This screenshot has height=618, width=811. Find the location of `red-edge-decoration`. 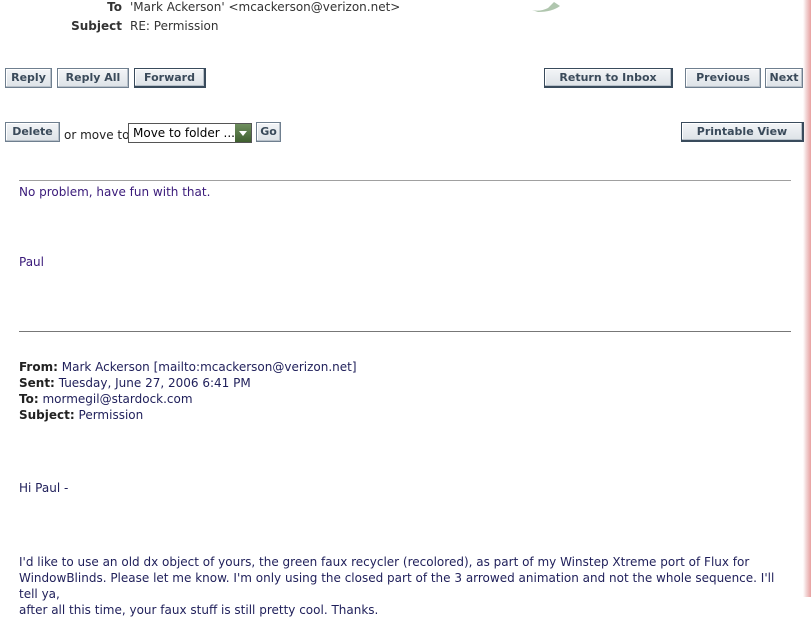

red-edge-decoration is located at coordinates (807, 298).